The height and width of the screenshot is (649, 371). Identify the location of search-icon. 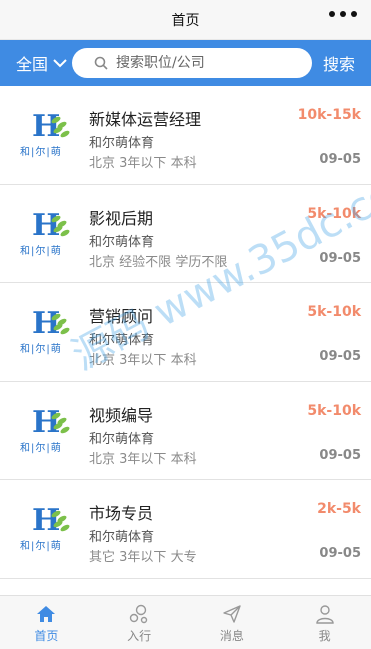
(101, 63).